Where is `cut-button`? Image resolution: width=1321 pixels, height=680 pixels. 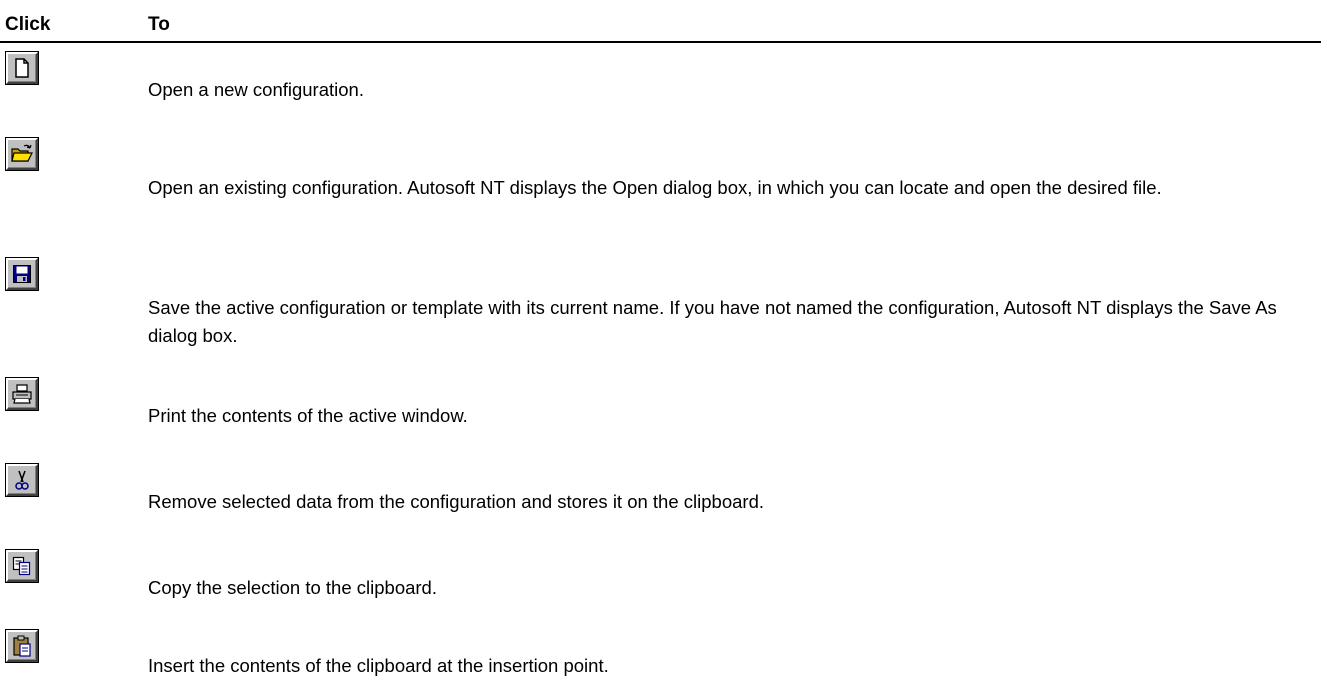
cut-button is located at coordinates (22, 480).